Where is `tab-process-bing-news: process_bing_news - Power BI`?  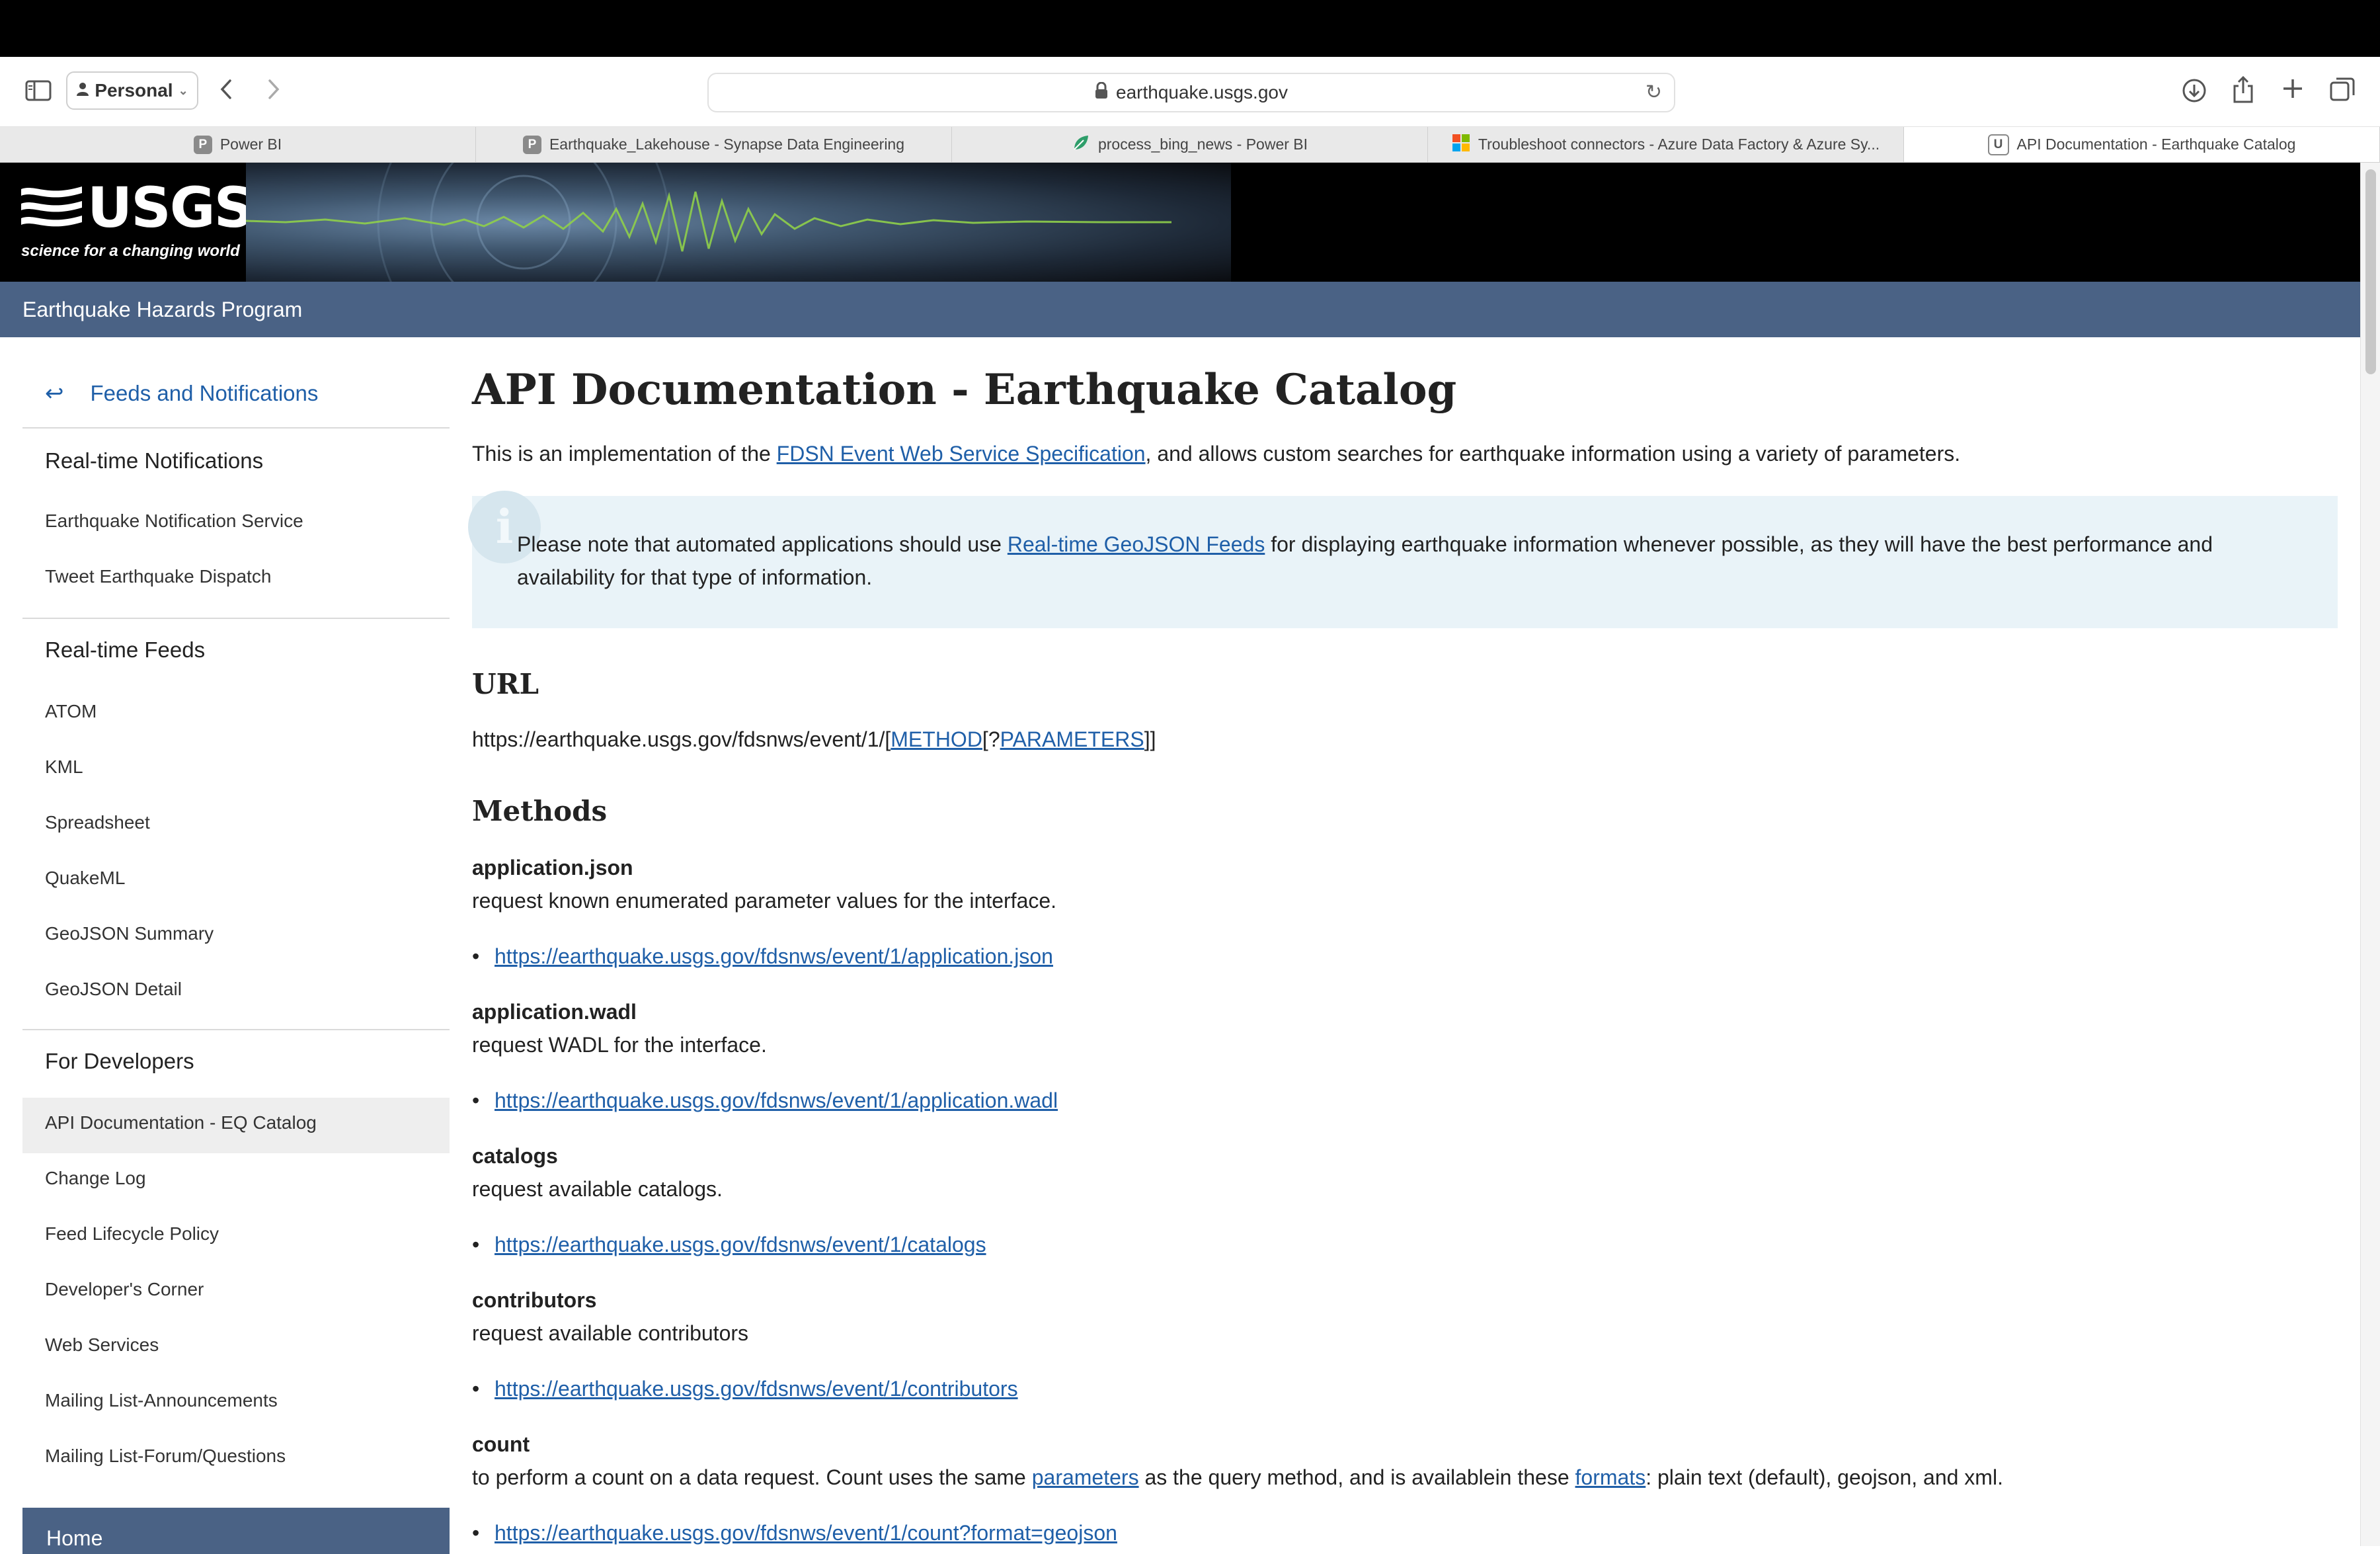
tab-process-bing-news: process_bing_news - Power BI is located at coordinates (1190, 144).